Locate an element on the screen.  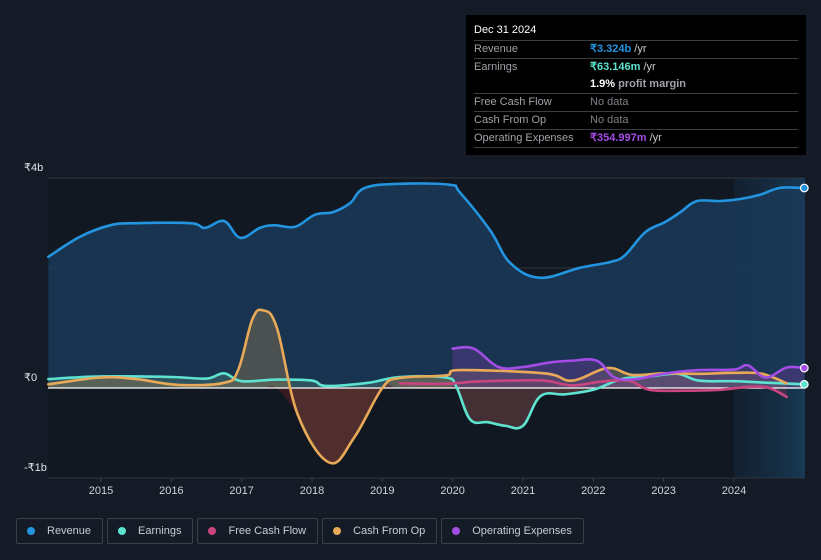
tooltip-row-profit-margin: 1.9% profit margin is located at coordinates (636, 85).